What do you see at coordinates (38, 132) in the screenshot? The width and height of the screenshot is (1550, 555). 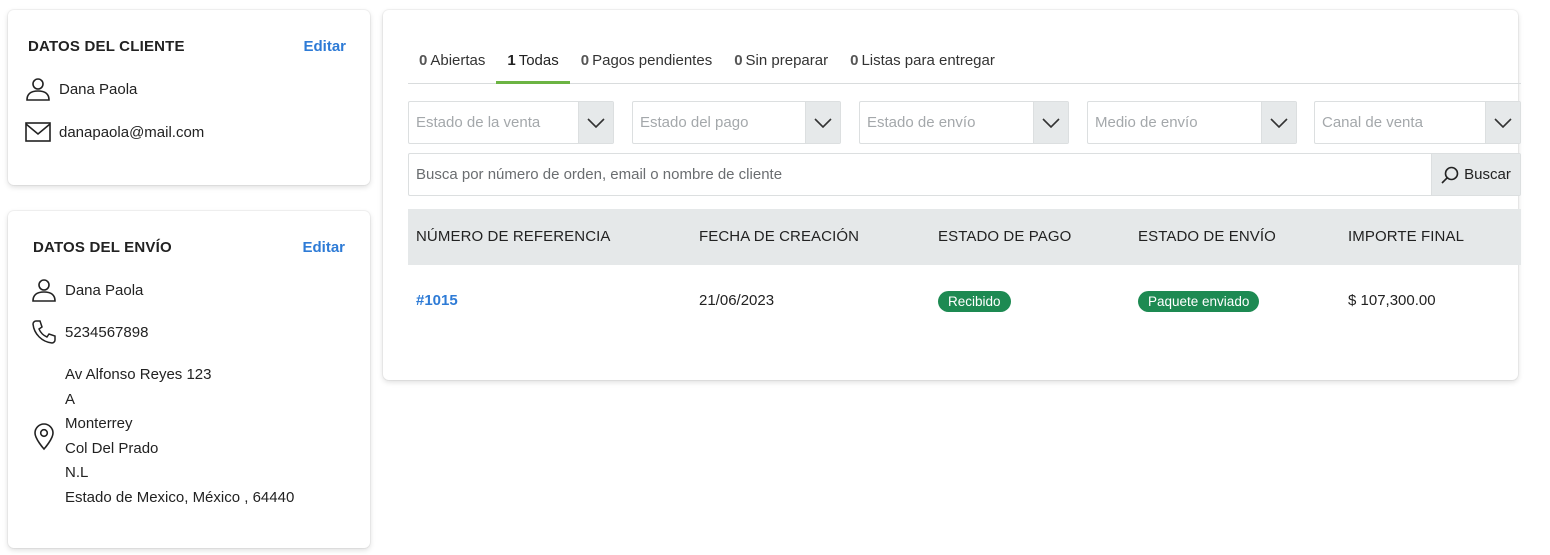 I see `mail-icon` at bounding box center [38, 132].